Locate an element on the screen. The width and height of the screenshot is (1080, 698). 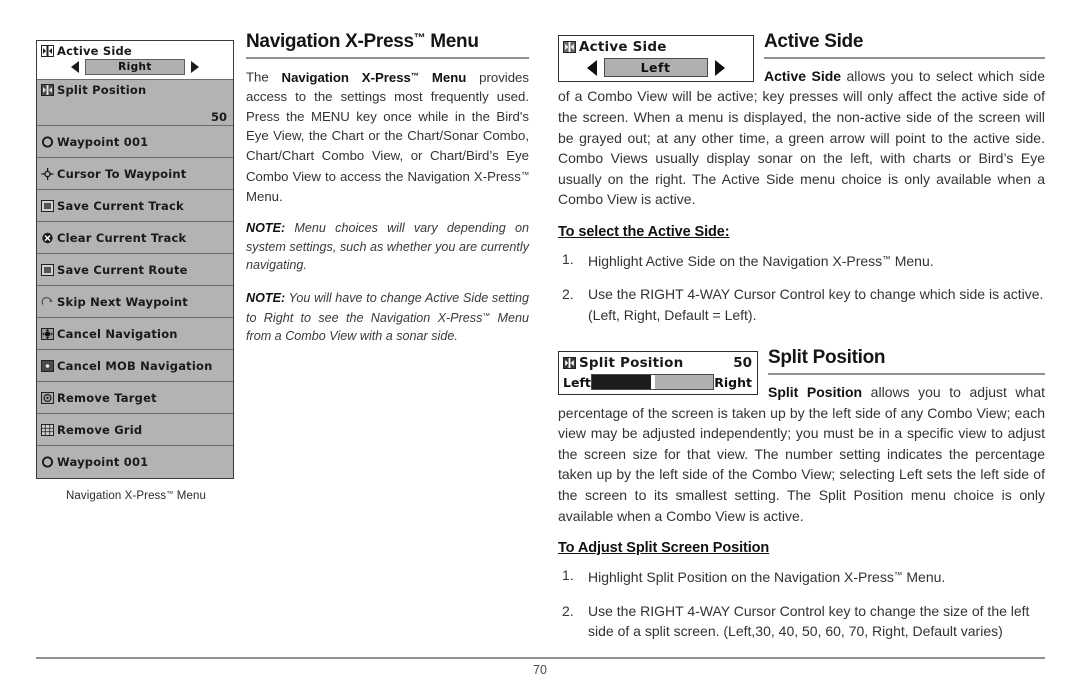
lcd-menu-item-waypoint-001-bottom: Waypoint 001 is located at coordinates (135, 462).